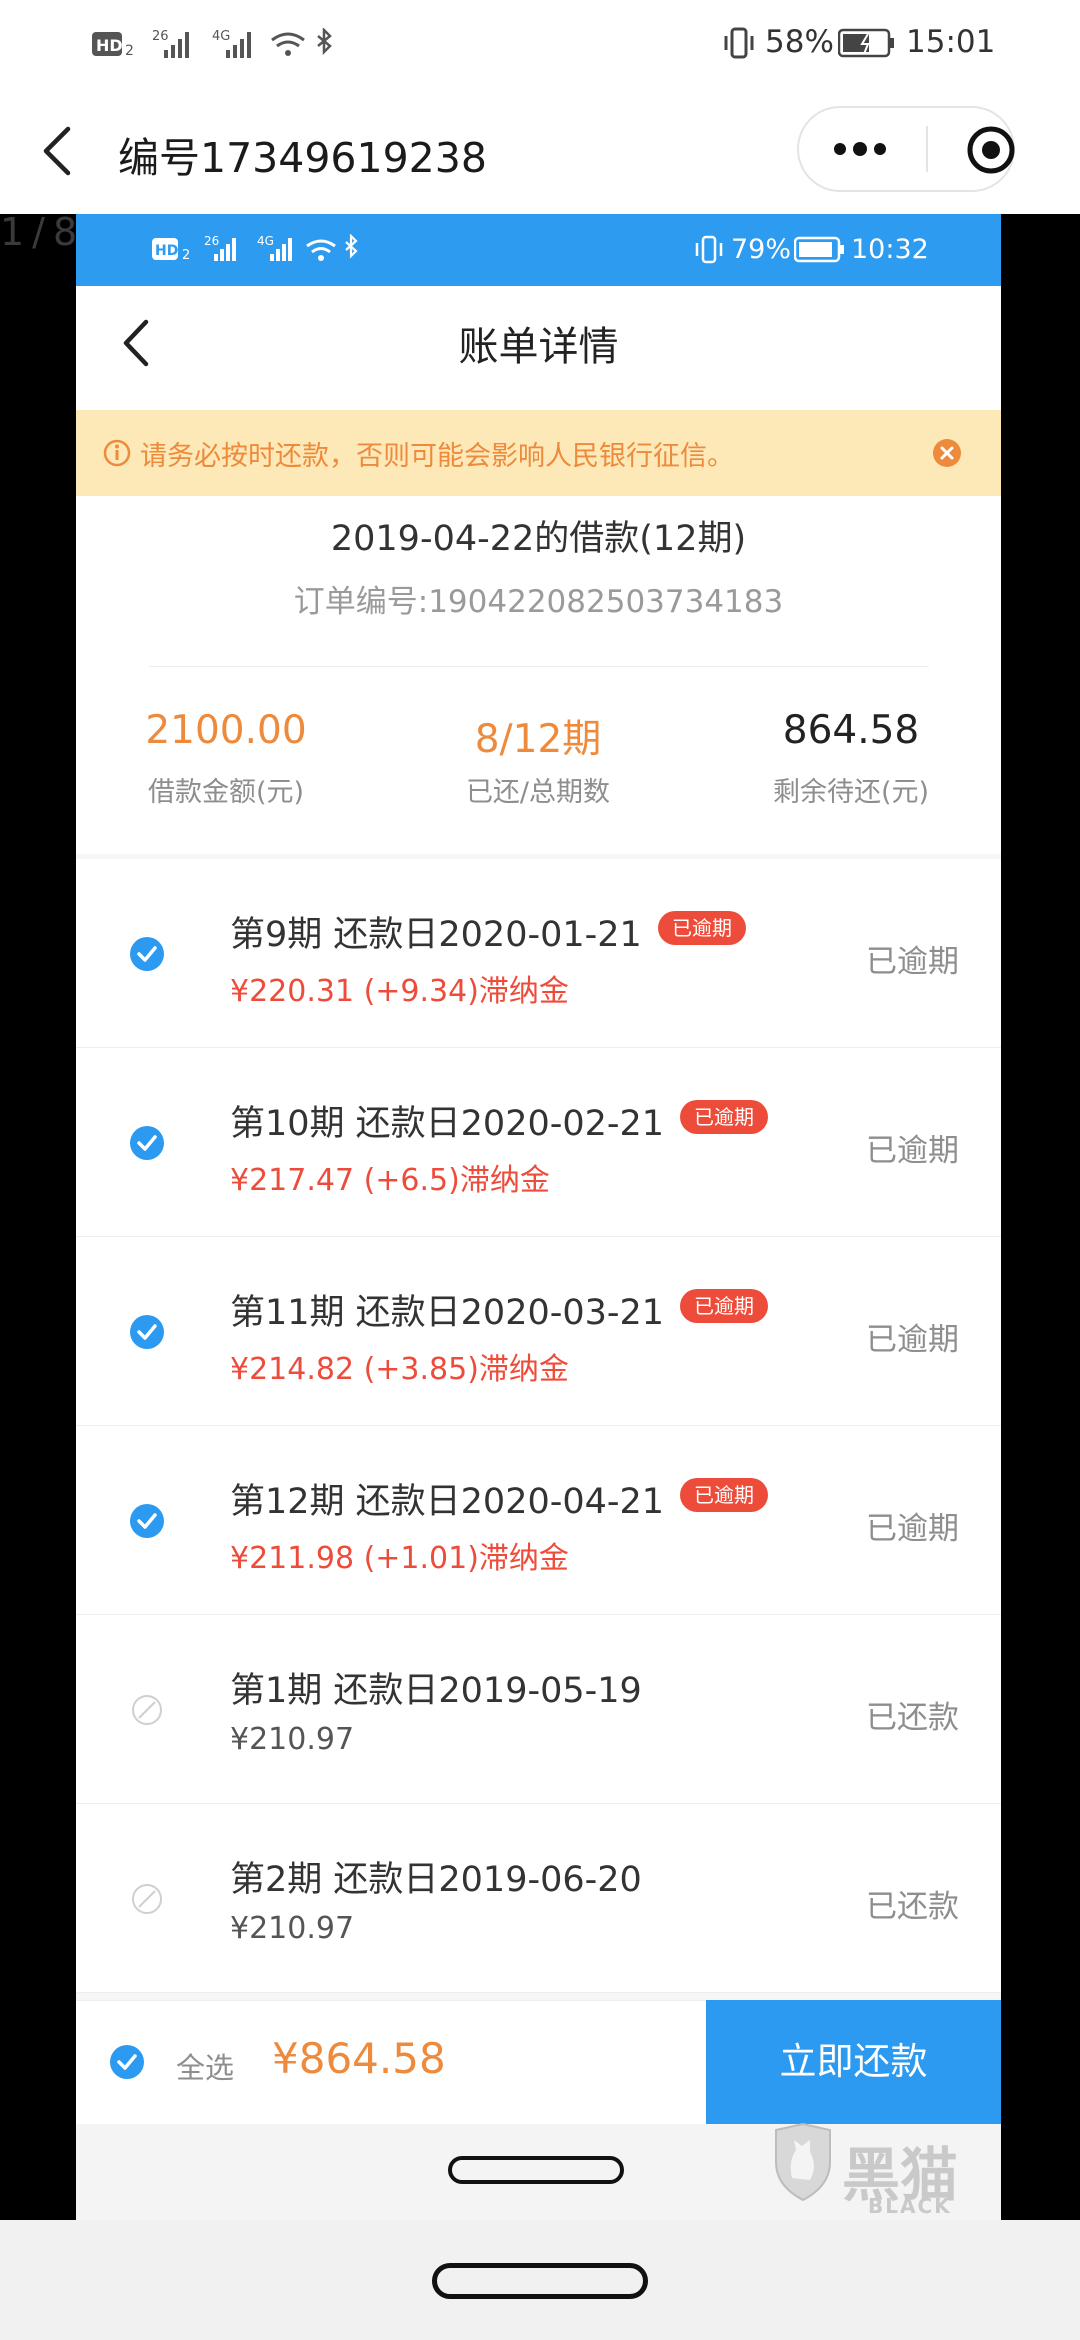 Image resolution: width=1080 pixels, height=2340 pixels. I want to click on installment-title: 第12期 还款日2020-04-21, so click(447, 1502).